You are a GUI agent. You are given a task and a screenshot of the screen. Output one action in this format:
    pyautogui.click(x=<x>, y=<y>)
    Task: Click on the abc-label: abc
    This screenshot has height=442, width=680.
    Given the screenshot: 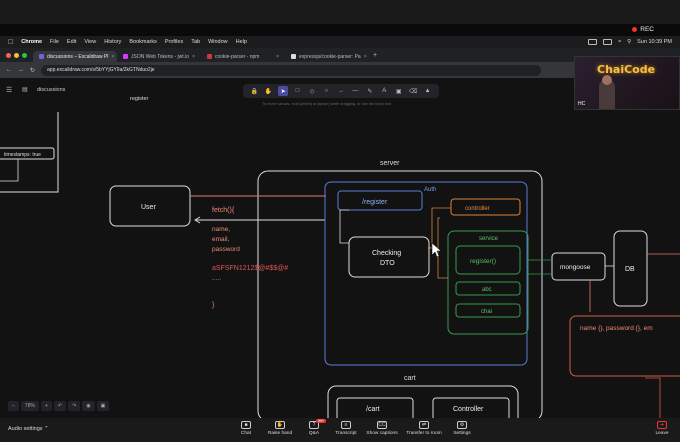 What is the action you would take?
    pyautogui.click(x=487, y=290)
    